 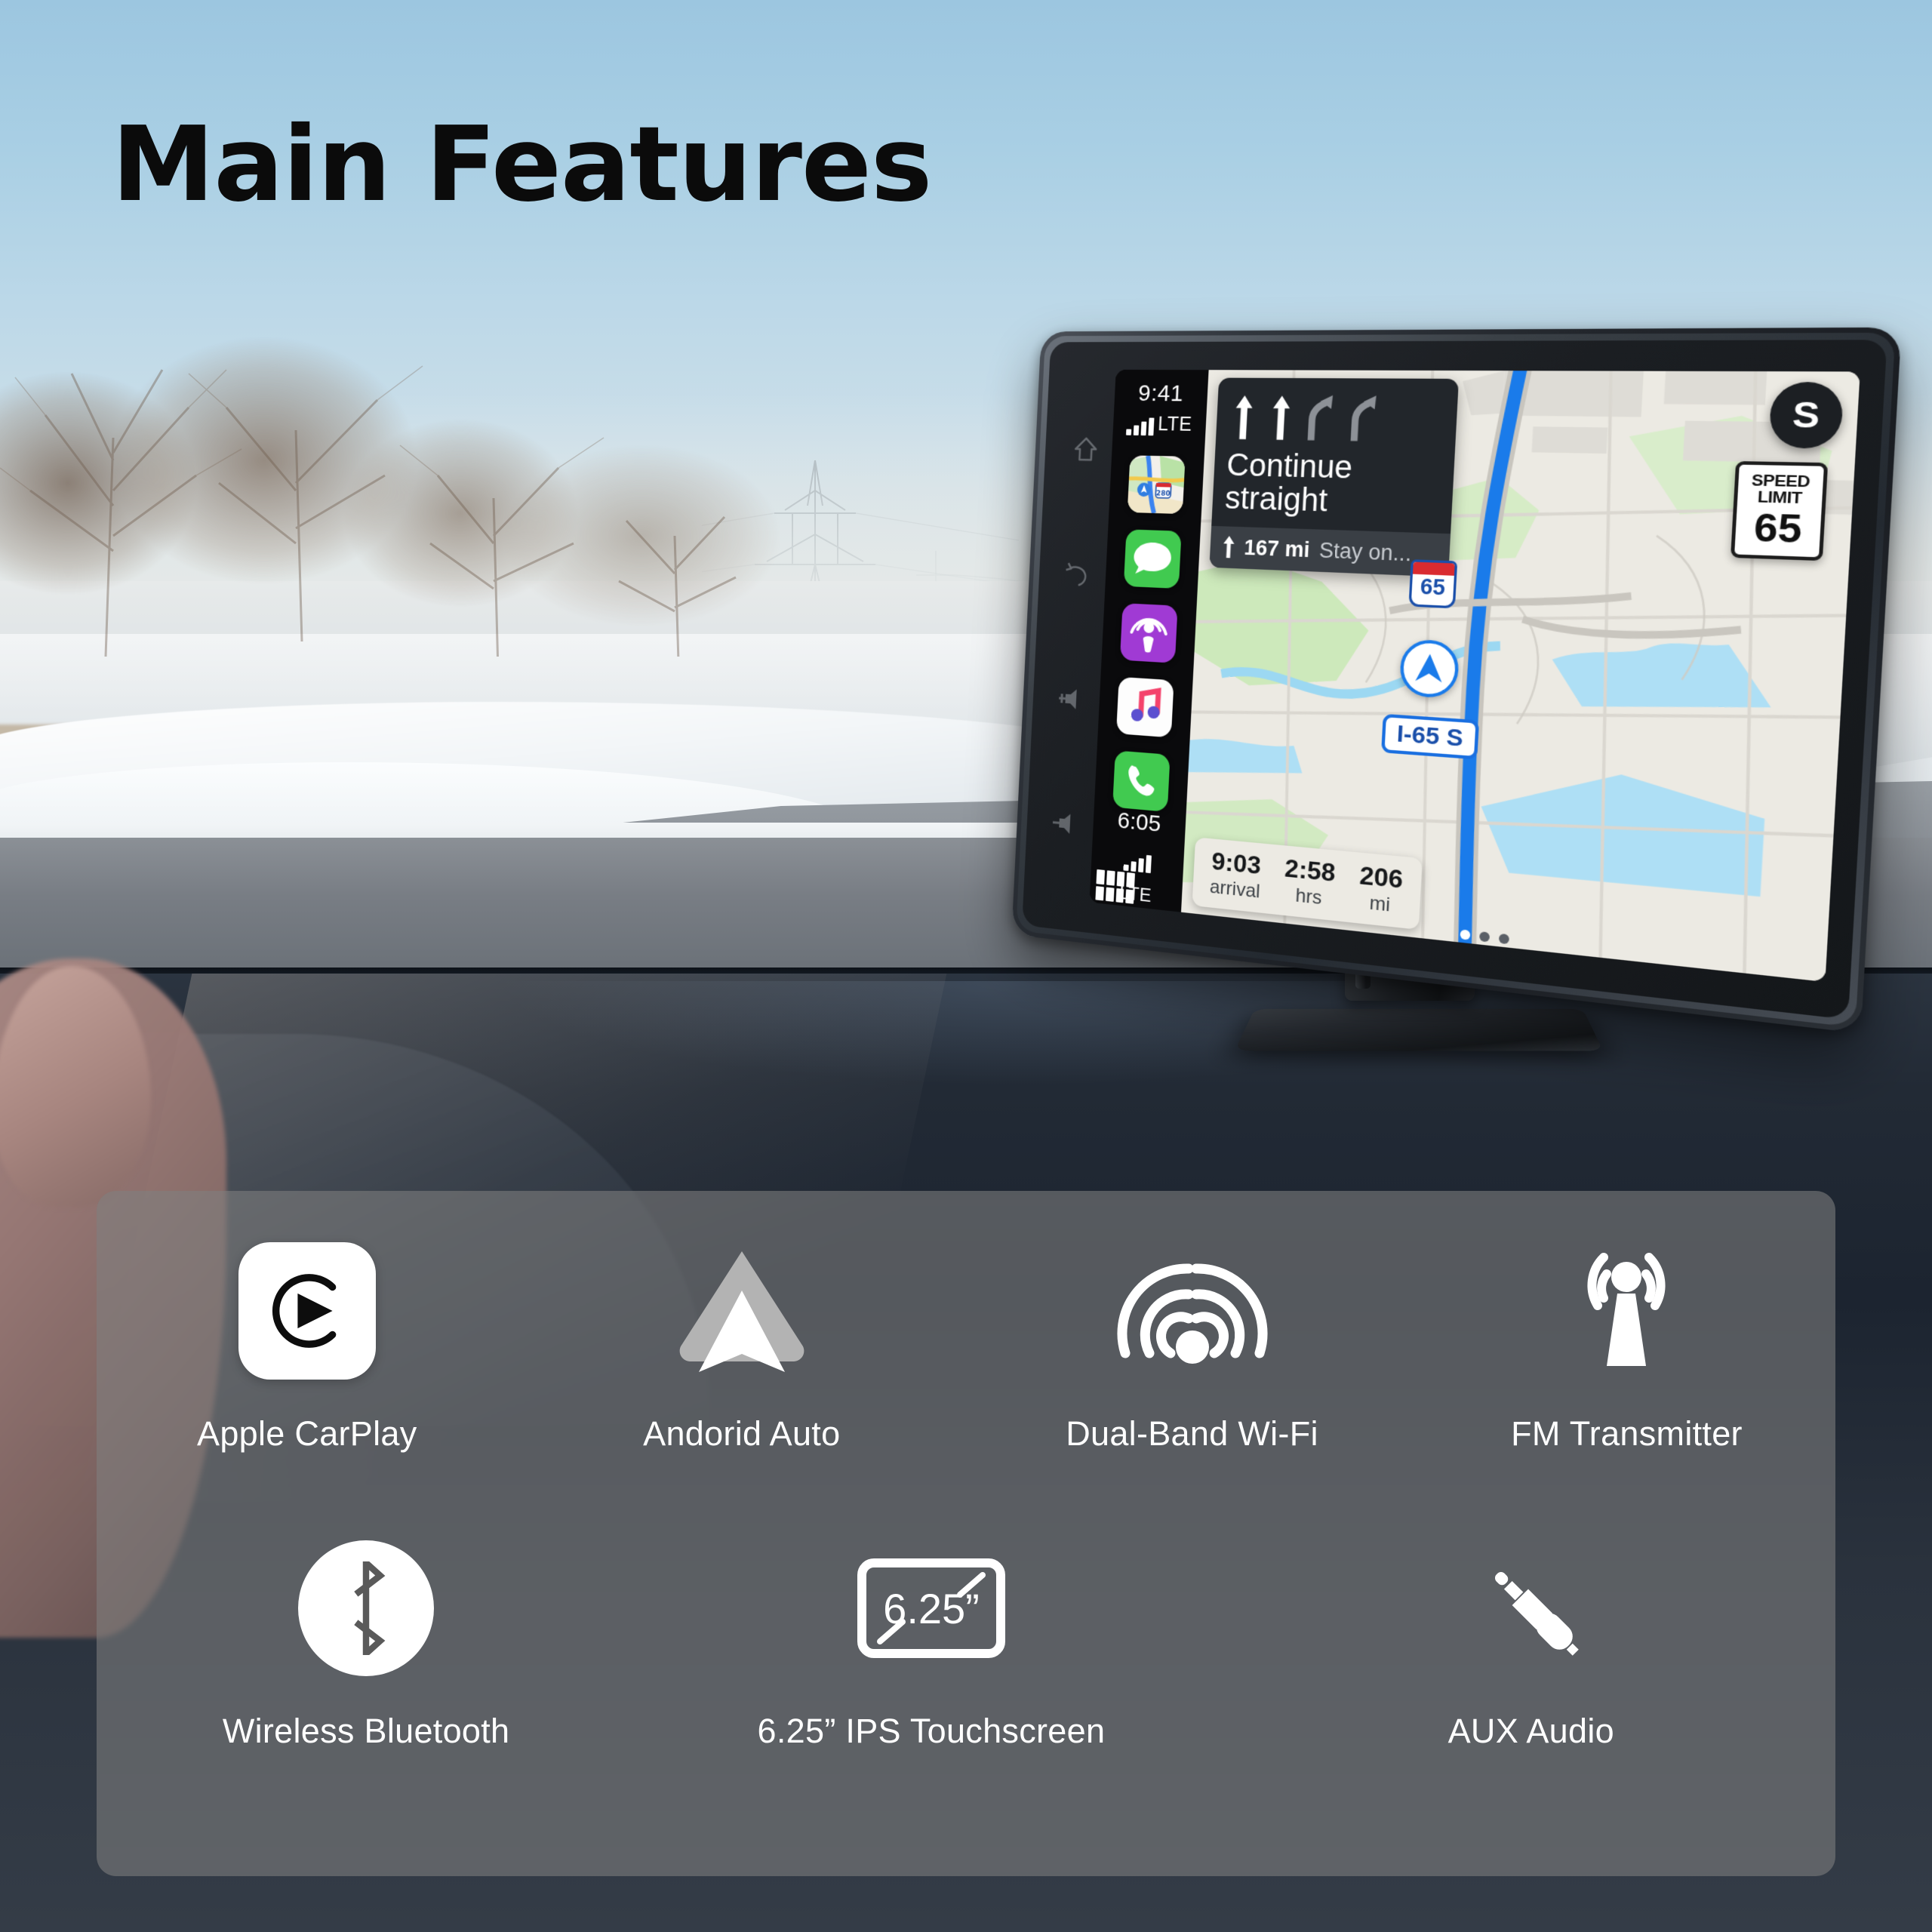 What do you see at coordinates (522, 165) in the screenshot?
I see `page-title: Main Features` at bounding box center [522, 165].